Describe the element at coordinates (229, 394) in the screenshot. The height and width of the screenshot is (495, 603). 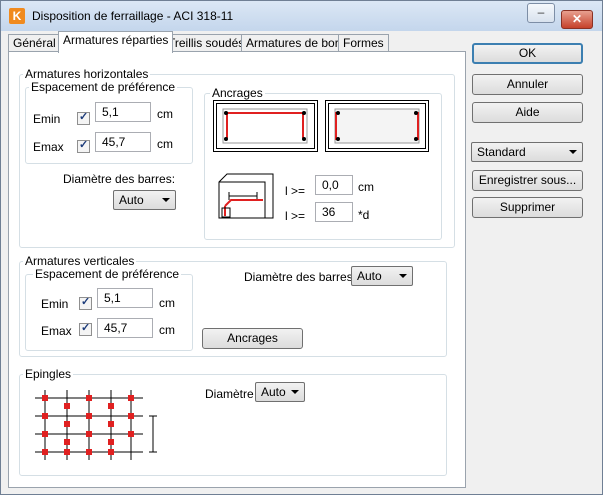
I see `pins-diameter-label: Diamètre` at that location.